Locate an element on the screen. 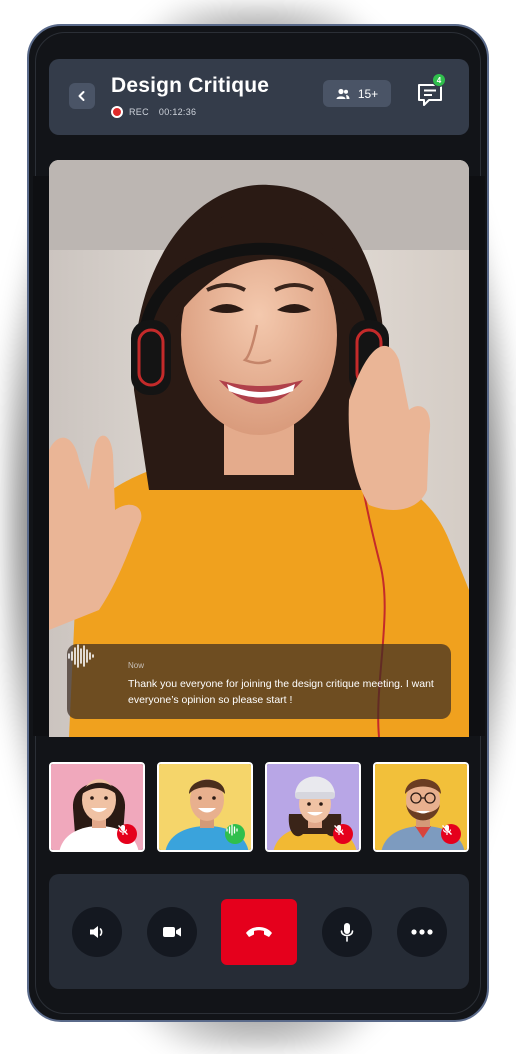 The height and width of the screenshot is (1054, 516). chat-button: 4 is located at coordinates (430, 91).